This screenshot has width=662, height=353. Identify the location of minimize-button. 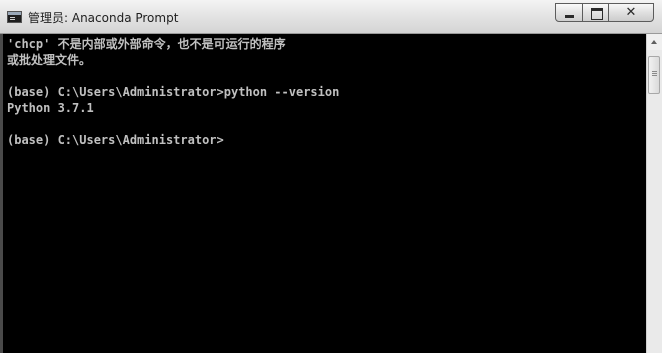
(569, 12).